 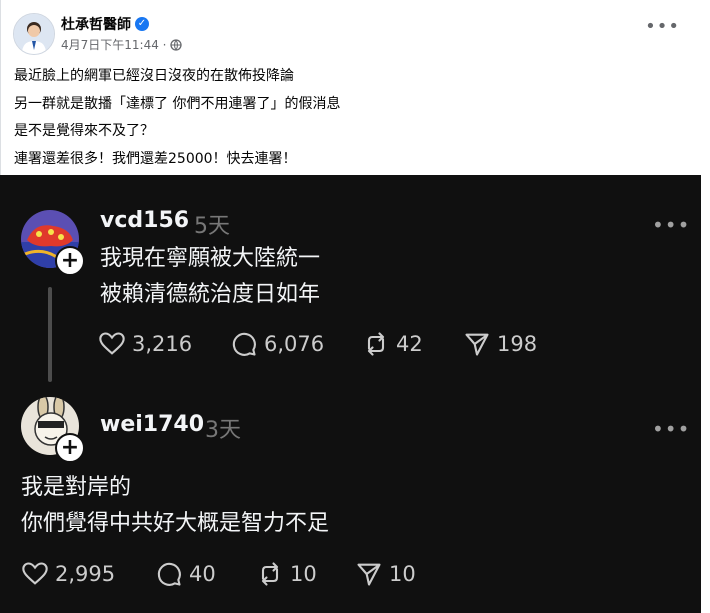 What do you see at coordinates (662, 27) in the screenshot?
I see `more-options-icon: •••` at bounding box center [662, 27].